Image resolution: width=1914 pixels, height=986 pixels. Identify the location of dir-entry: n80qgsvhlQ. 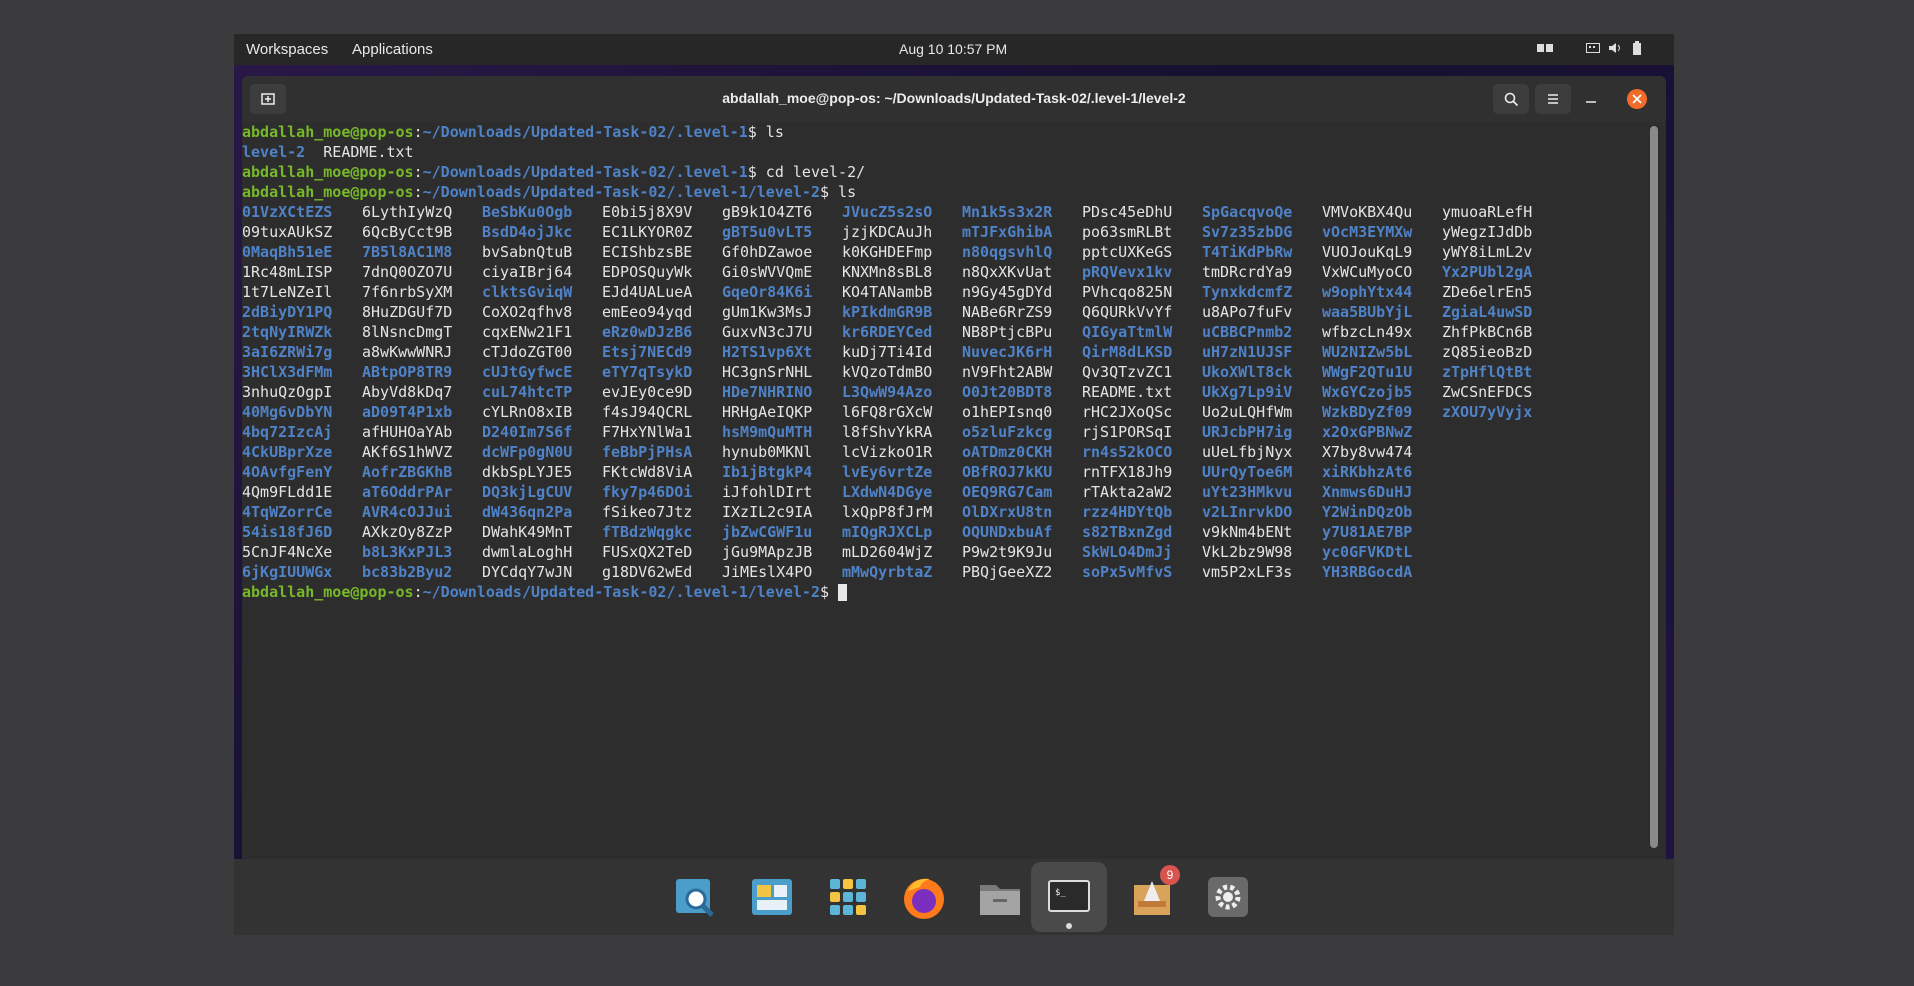
(1007, 252).